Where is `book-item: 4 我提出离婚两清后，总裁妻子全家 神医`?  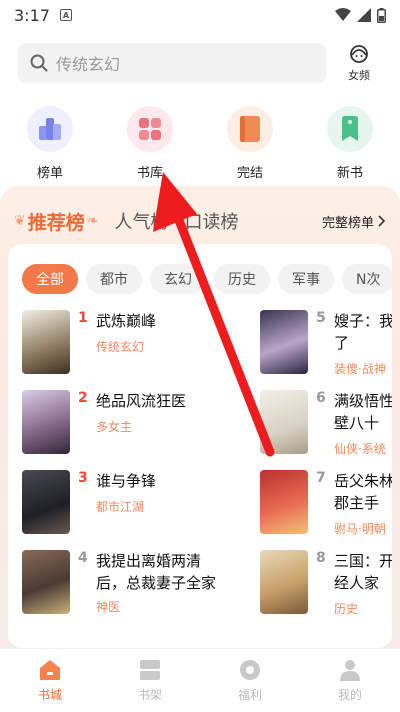 book-item: 4 我提出离婚两清后，总裁妻子全家 神医 is located at coordinates (141, 592).